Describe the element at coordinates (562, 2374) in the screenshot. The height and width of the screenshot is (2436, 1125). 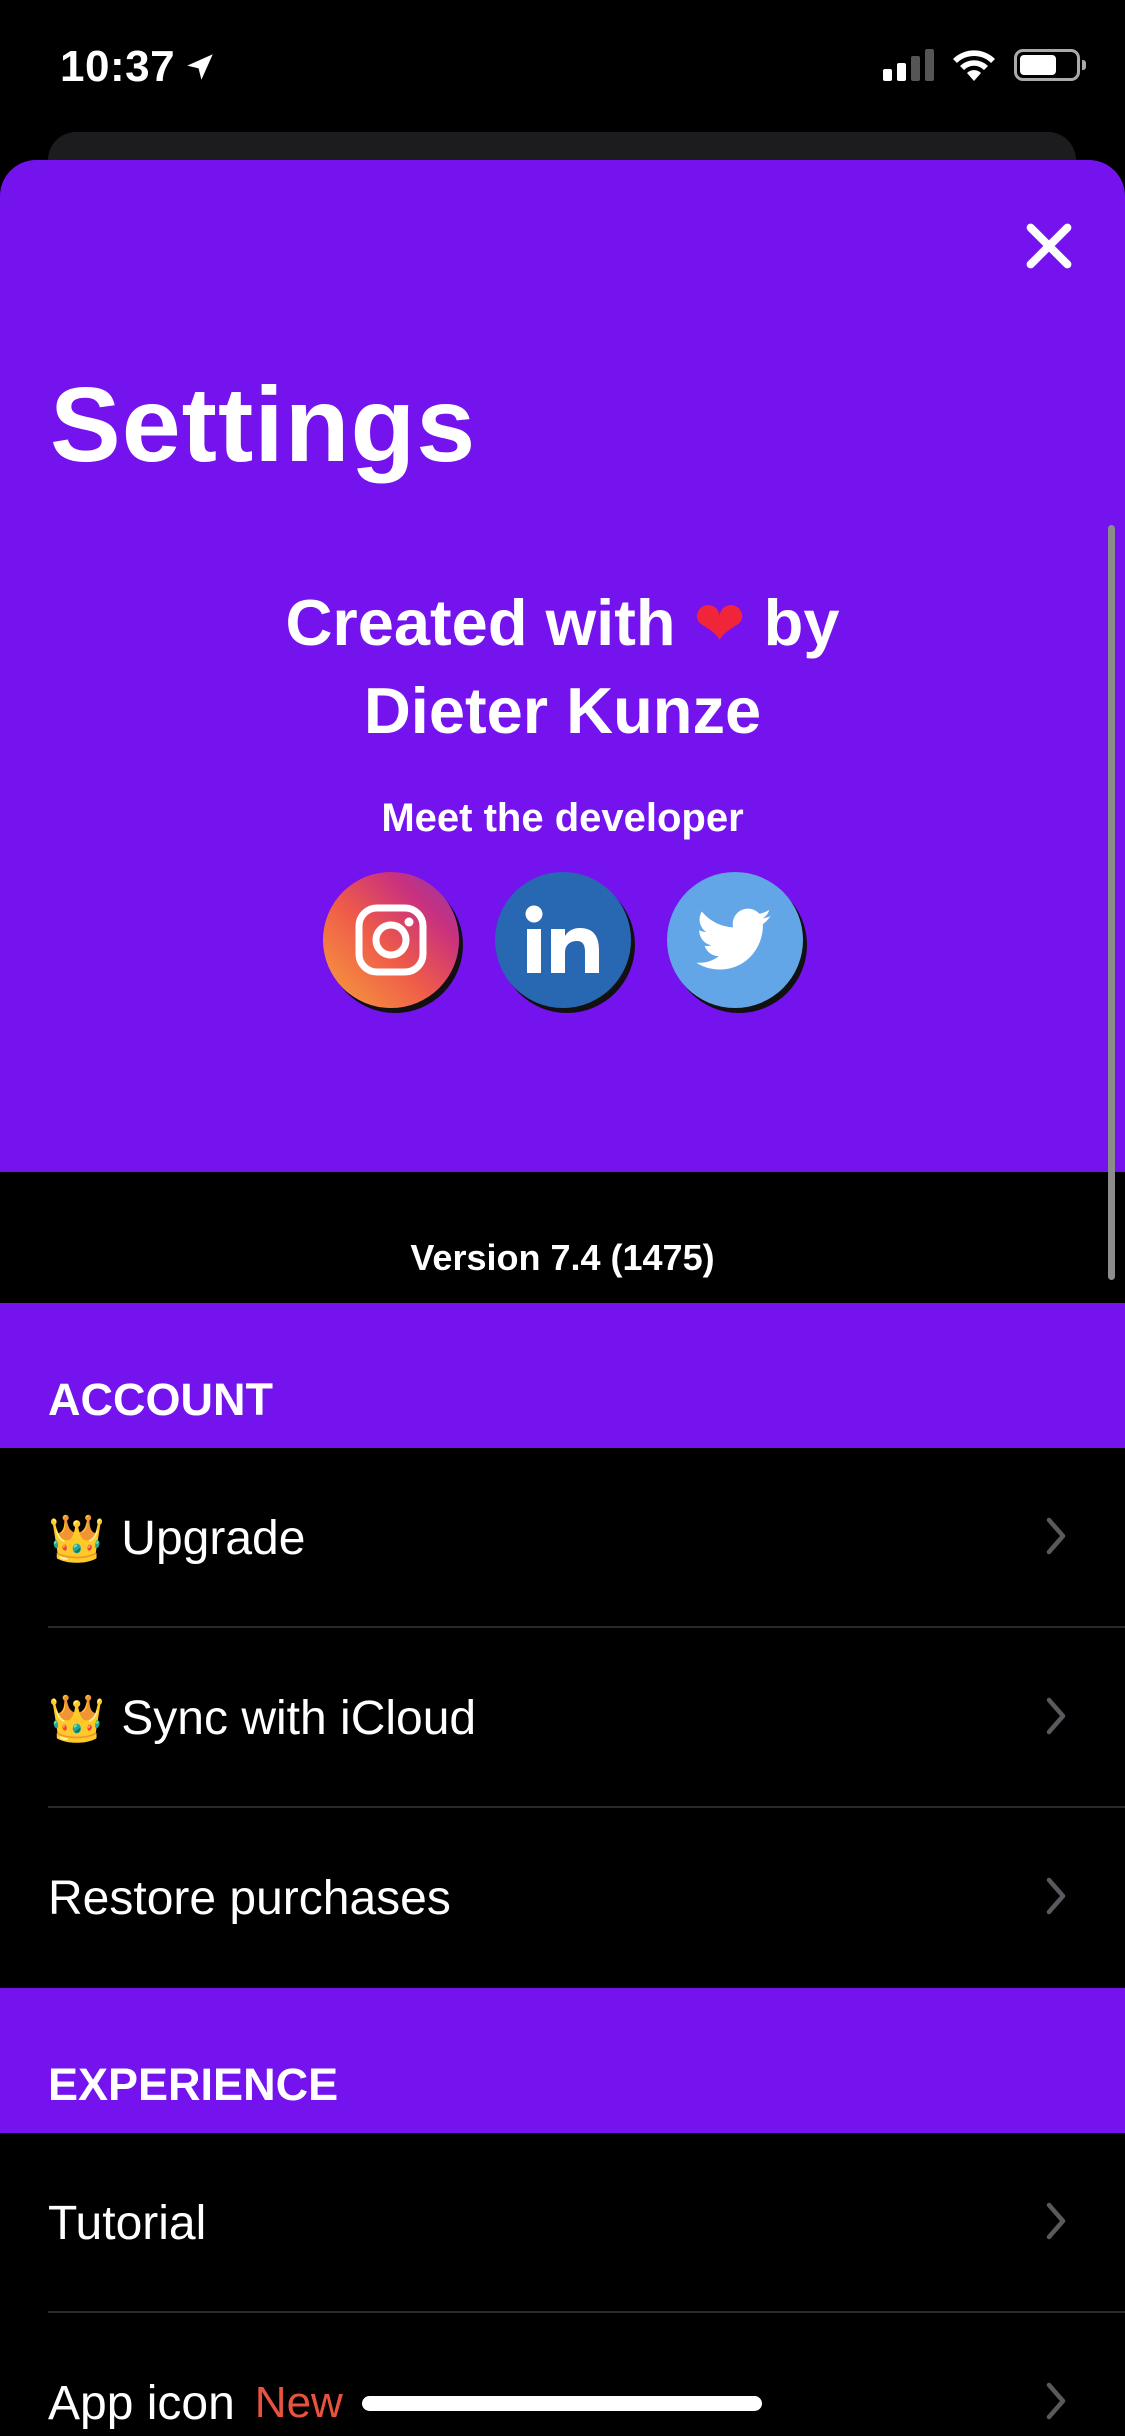
I see `settings-row-app-icon: App icon New` at that location.